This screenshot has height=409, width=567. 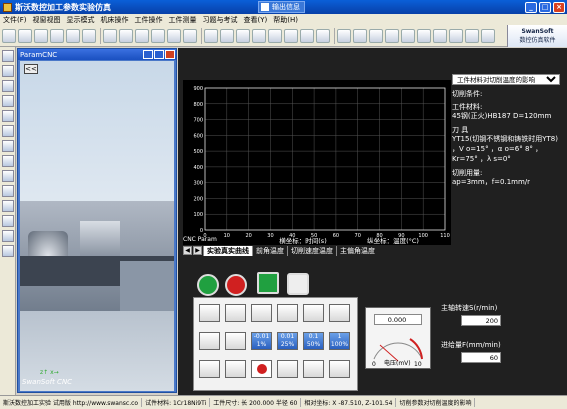 What do you see at coordinates (376, 35) in the screenshot?
I see `toolbar-tool-22-icon` at bounding box center [376, 35].